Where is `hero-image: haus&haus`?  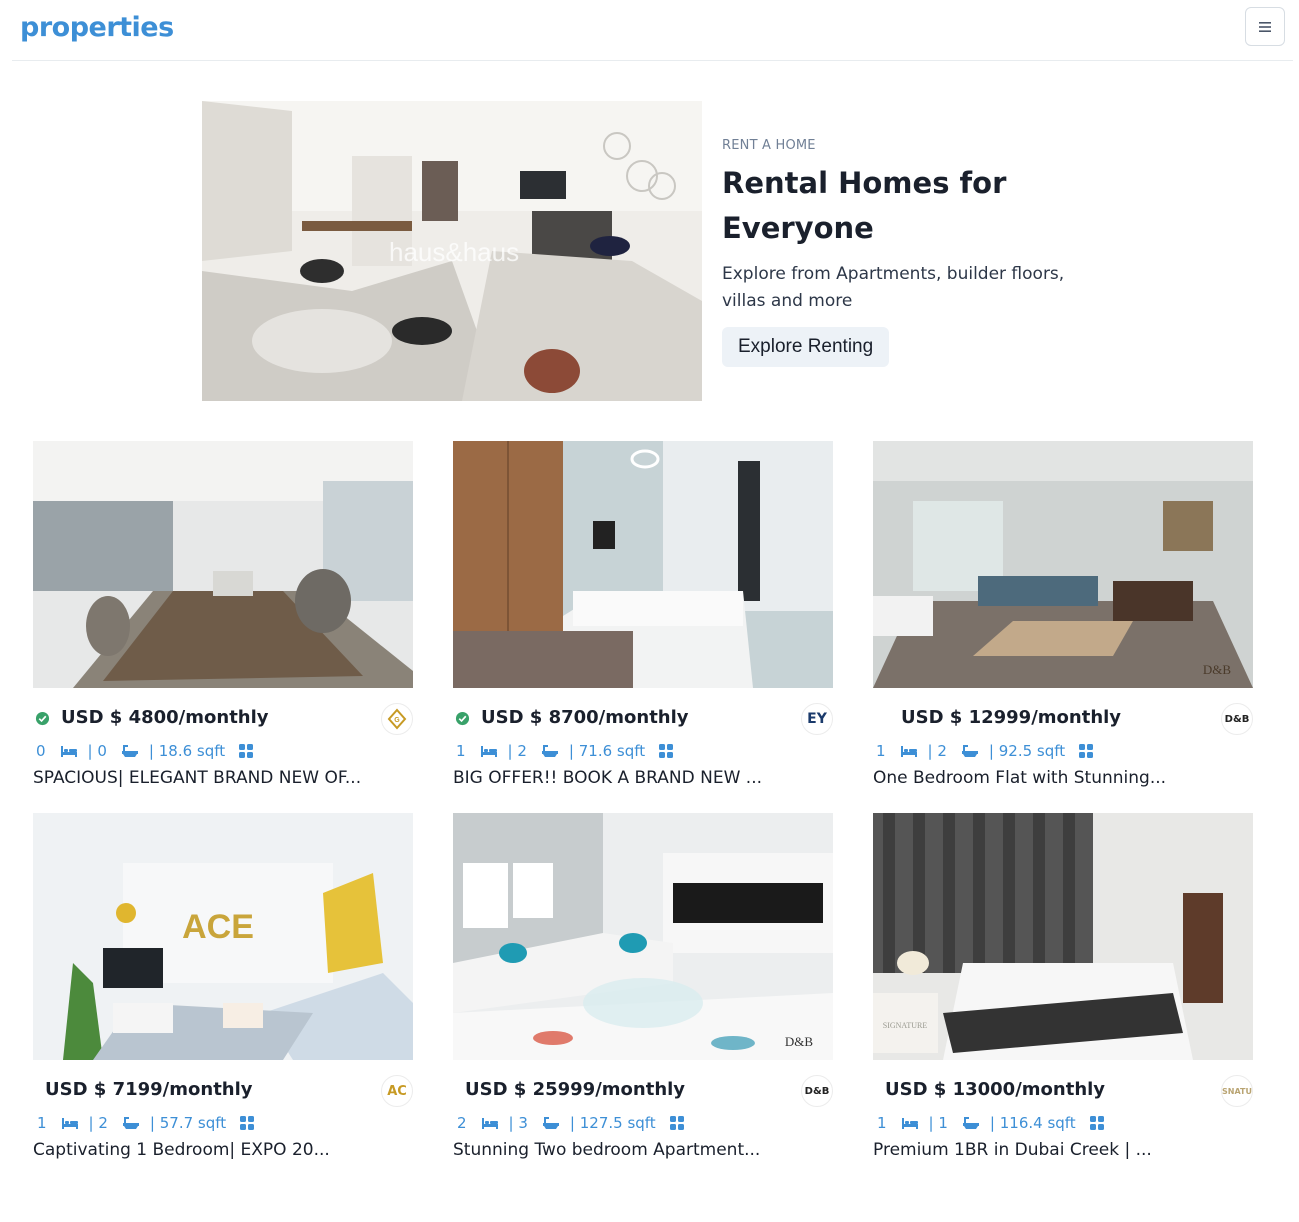
hero-image: haus&haus is located at coordinates (452, 251).